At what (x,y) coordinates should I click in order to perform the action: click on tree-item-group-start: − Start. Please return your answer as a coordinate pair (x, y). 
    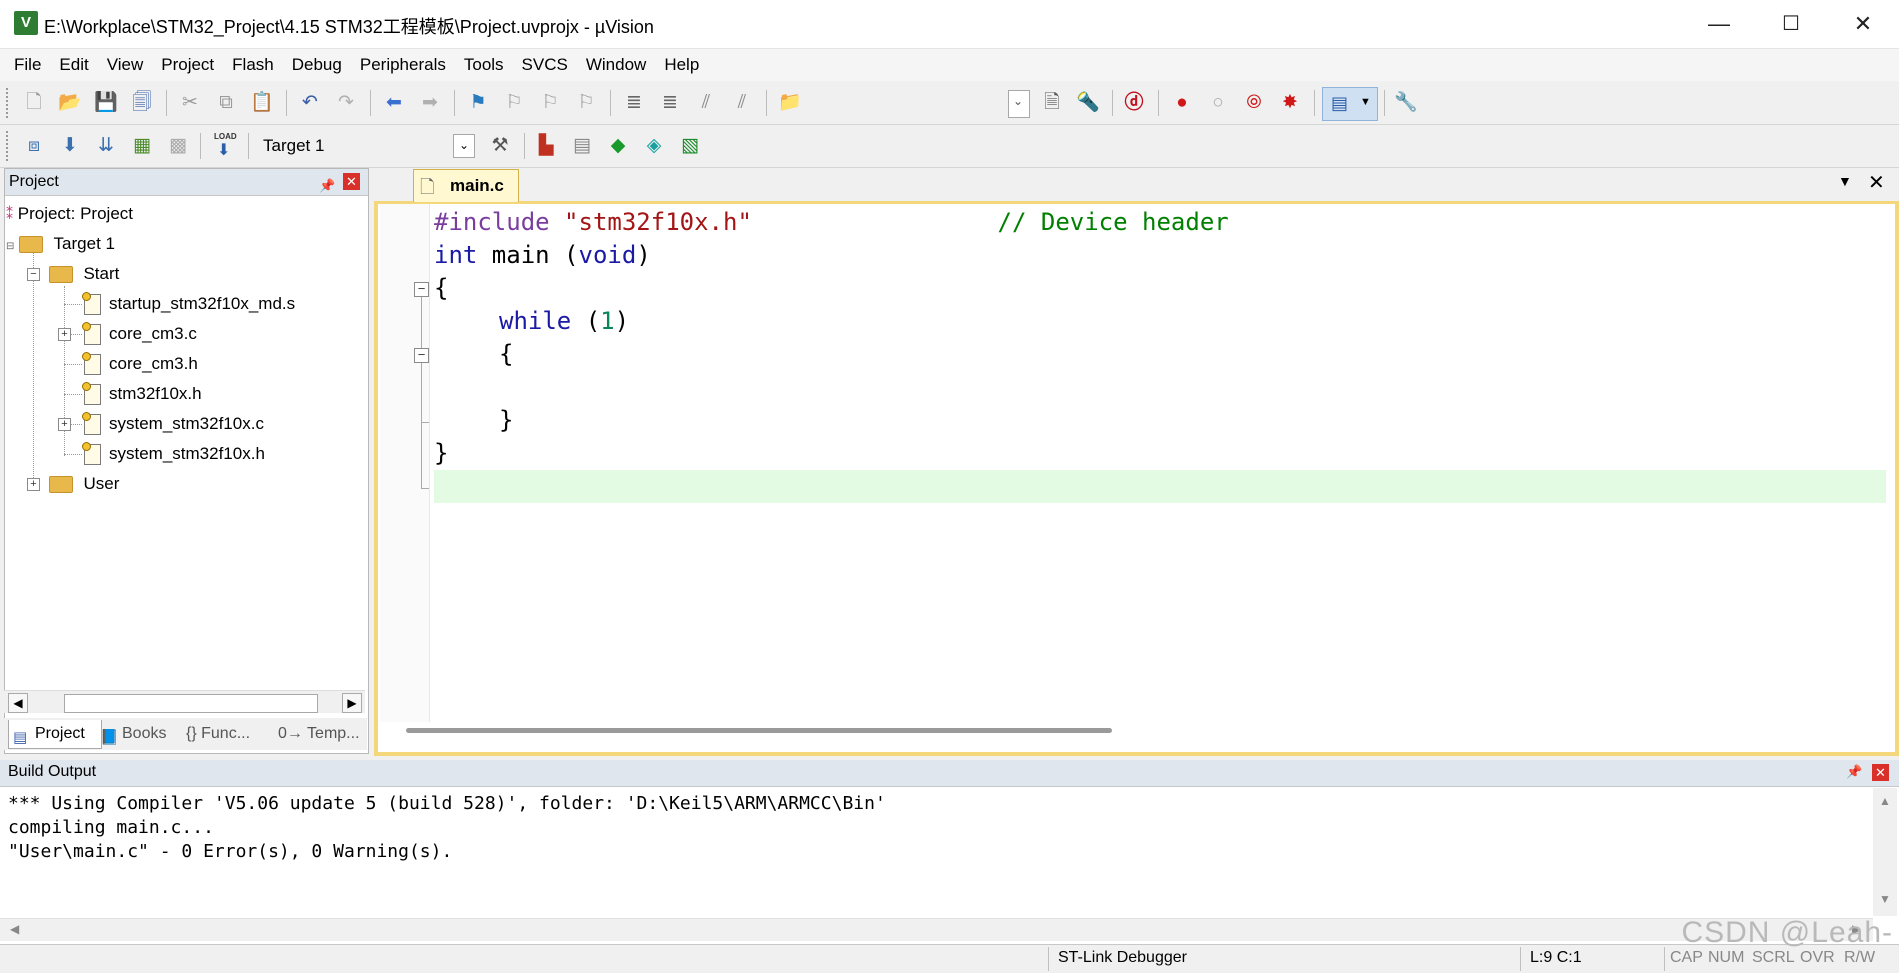
    Looking at the image, I should click on (73, 274).